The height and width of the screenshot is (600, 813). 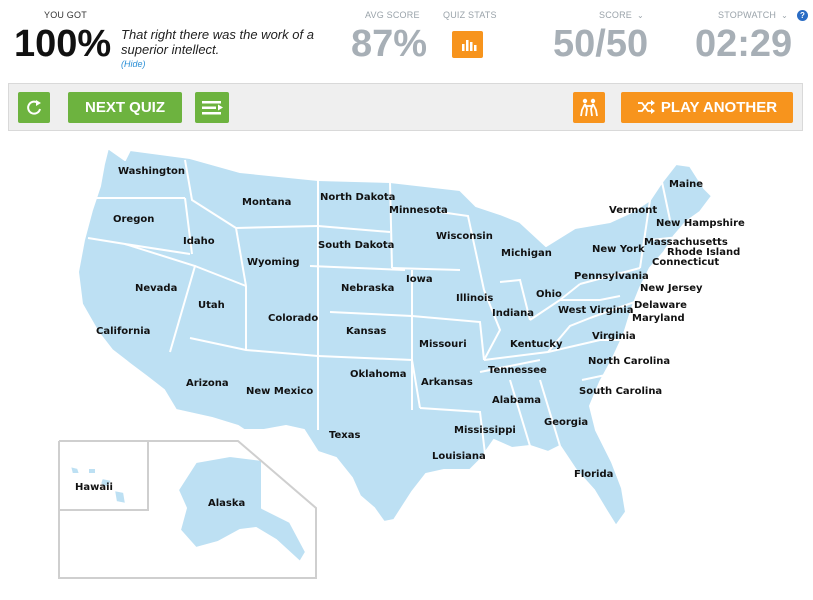 I want to click on state-label-missouri: Missouri, so click(x=443, y=344).